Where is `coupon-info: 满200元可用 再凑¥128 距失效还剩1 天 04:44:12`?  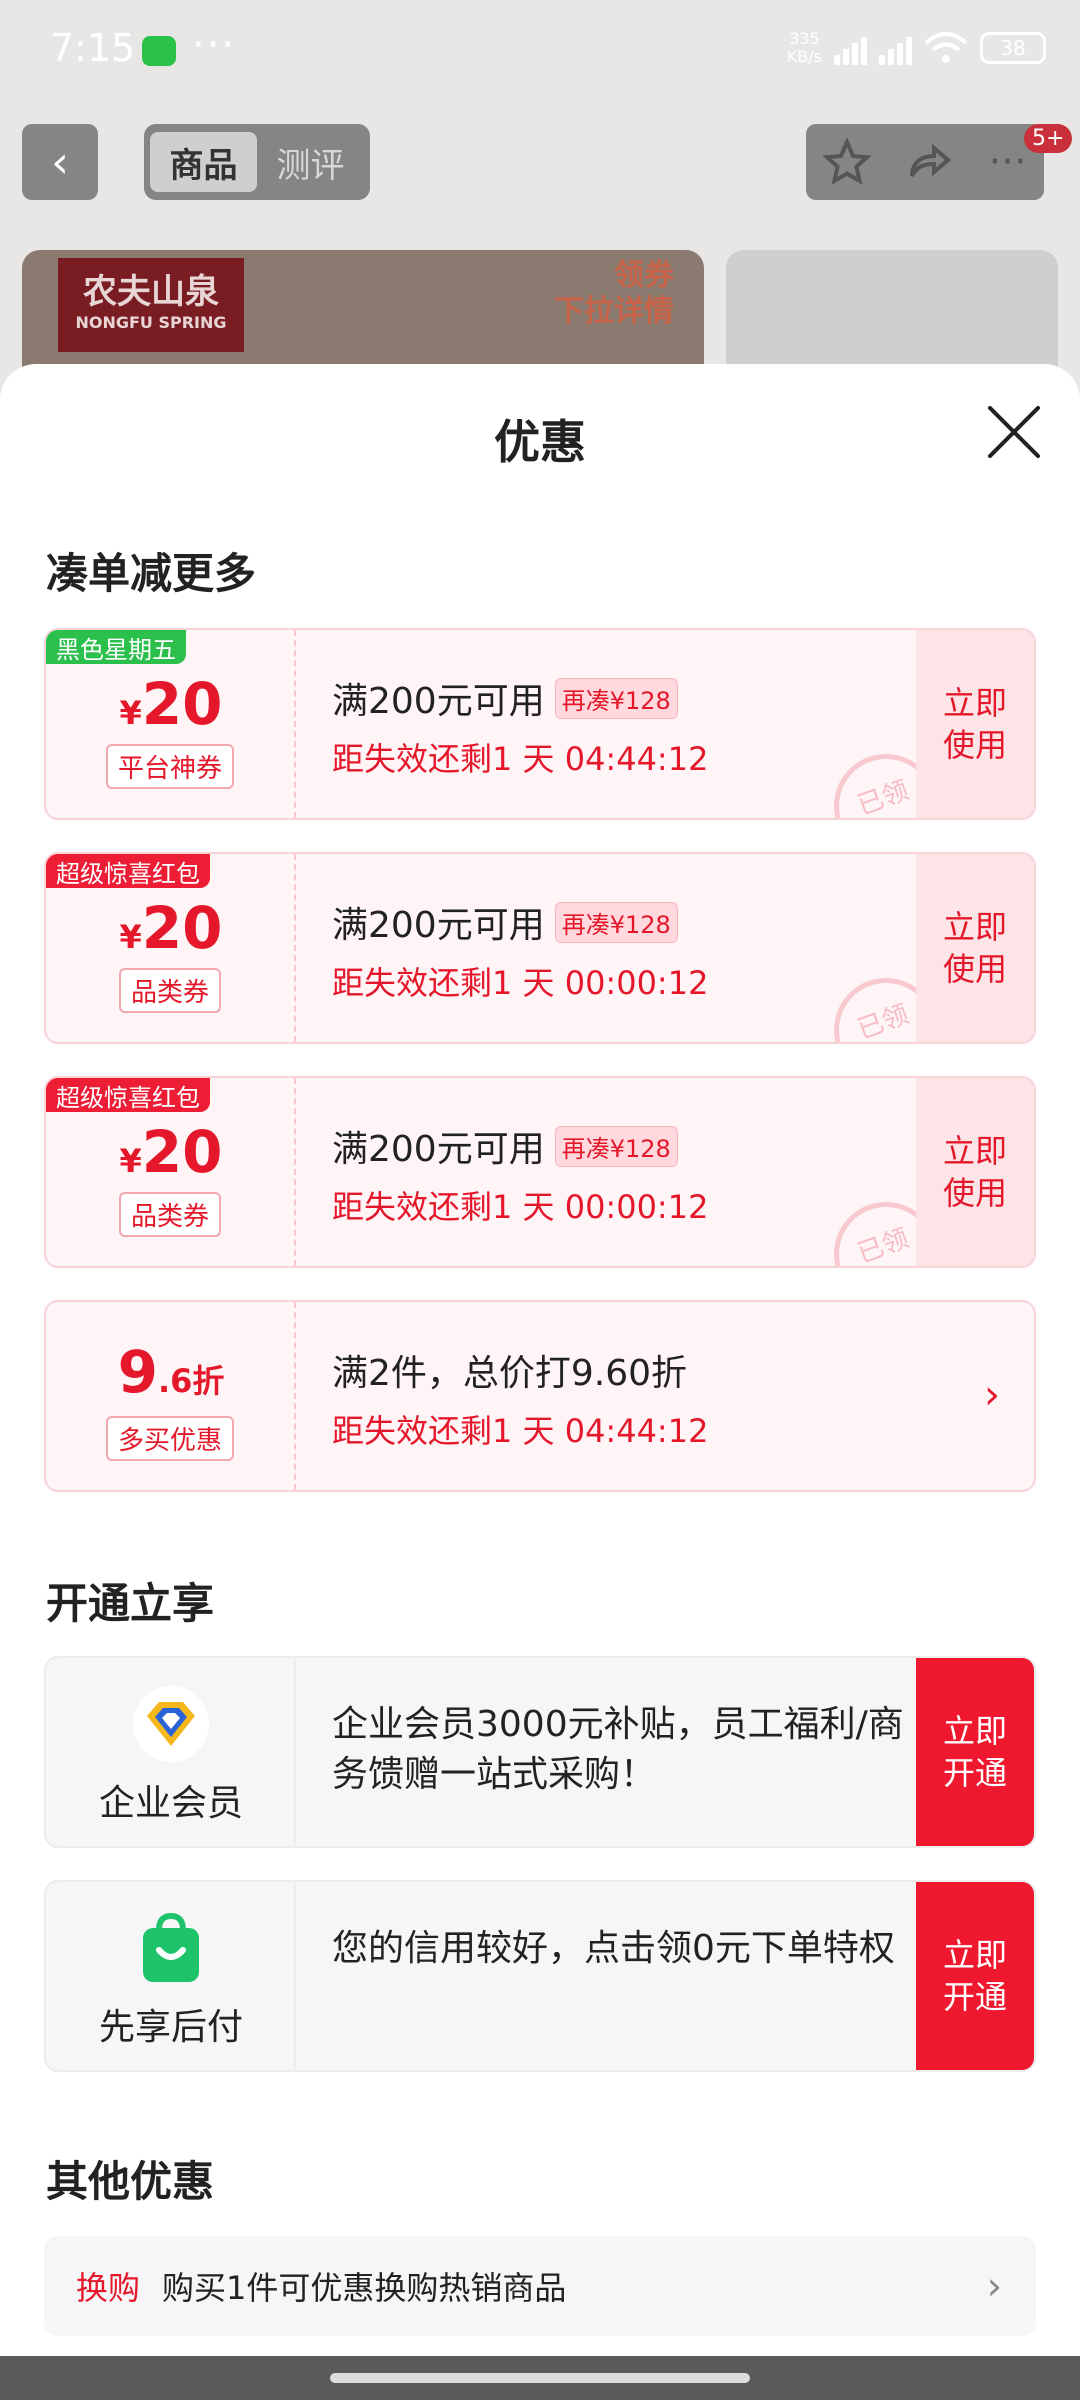
coupon-info: 满200元可用 再凑¥128 距失效还剩1 天 04:44:12 is located at coordinates (520, 726).